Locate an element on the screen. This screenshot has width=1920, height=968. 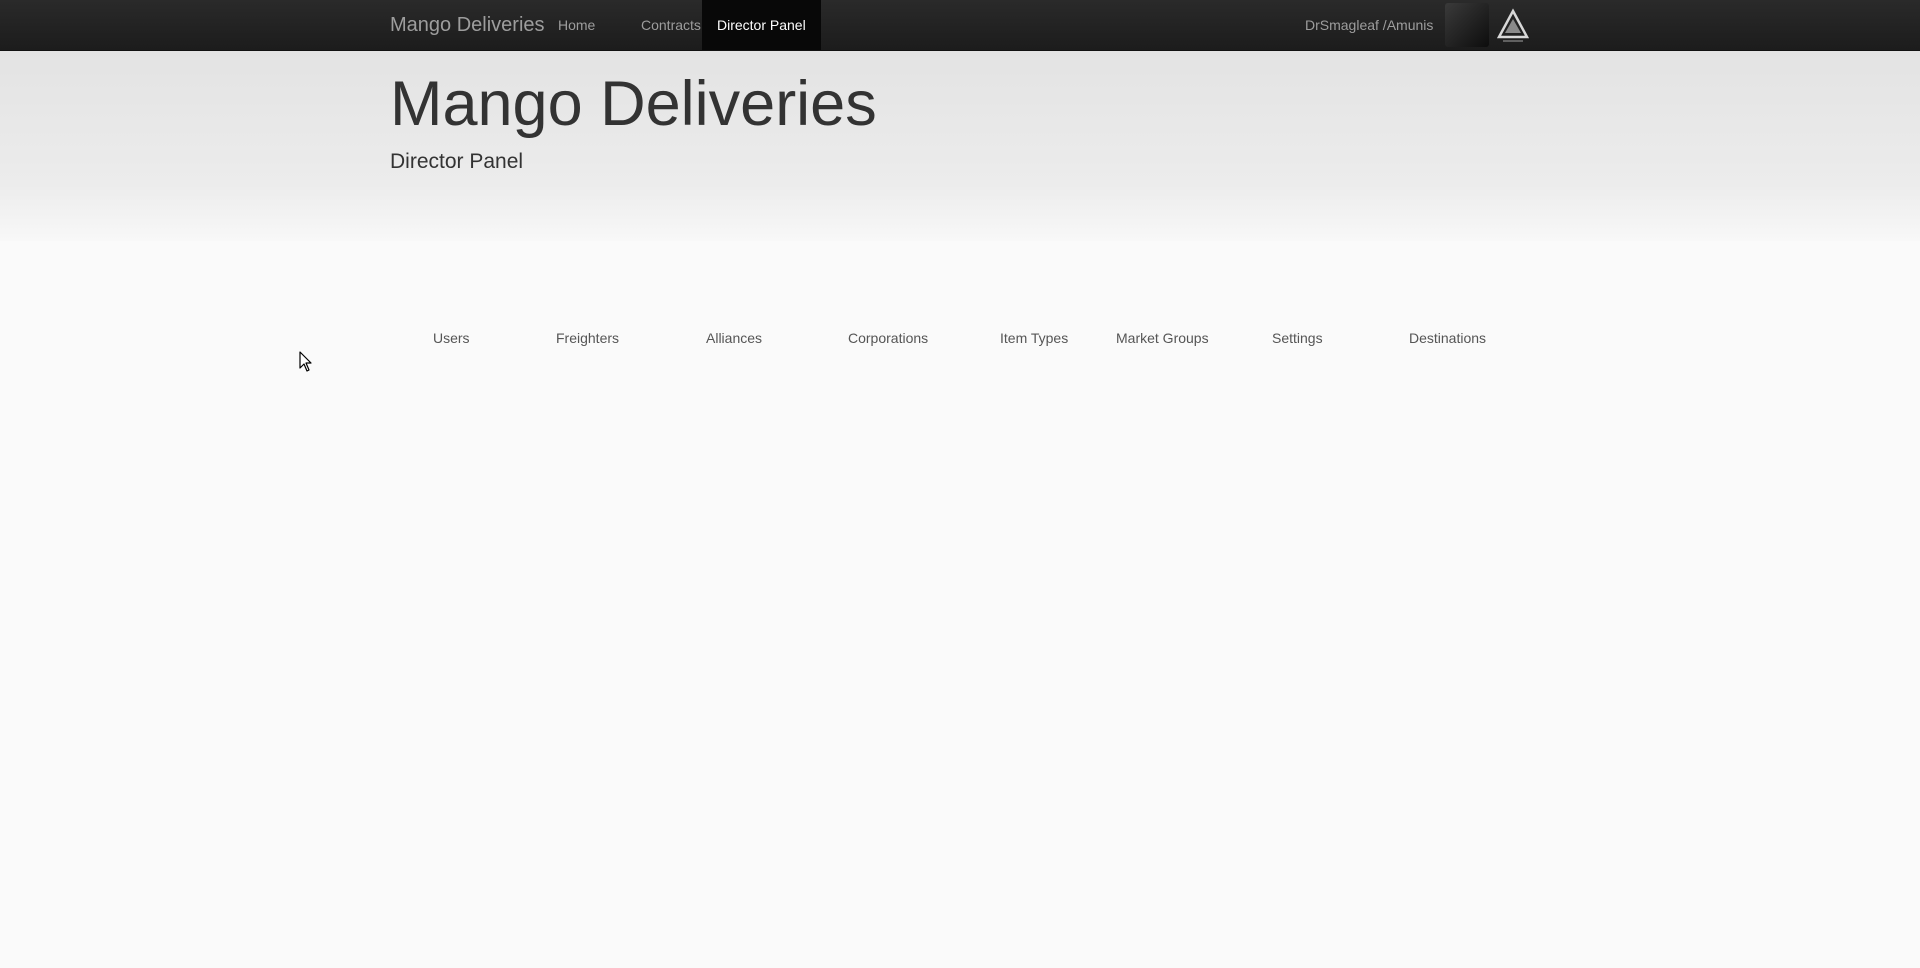
tab-corporations: Corporations is located at coordinates (888, 338).